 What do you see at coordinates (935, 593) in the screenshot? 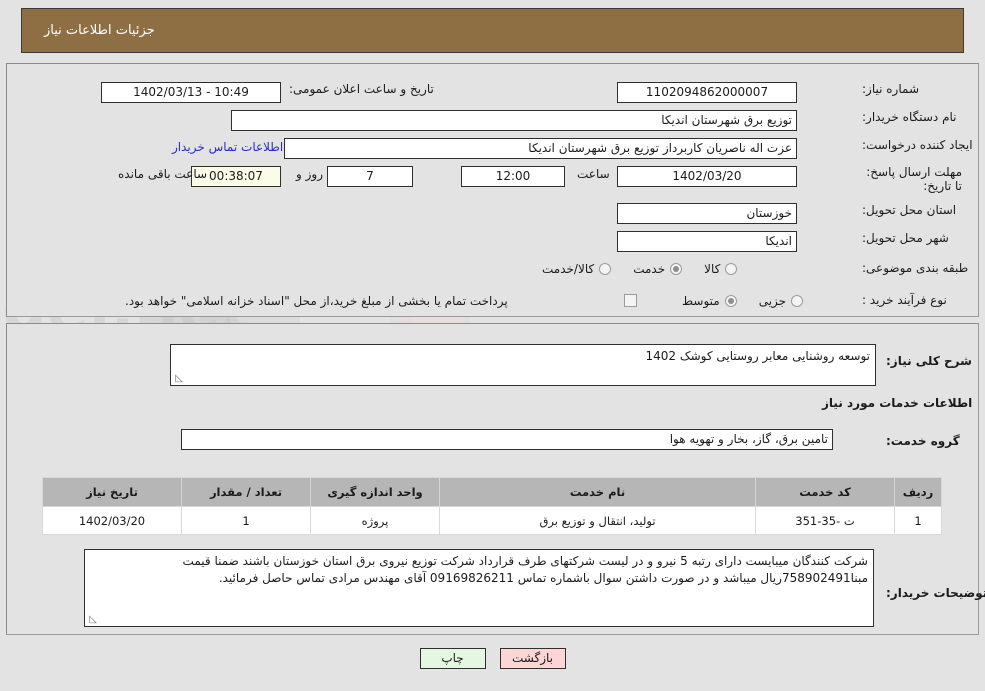
I see `notes-label: توضیحات خریدار:` at bounding box center [935, 593].